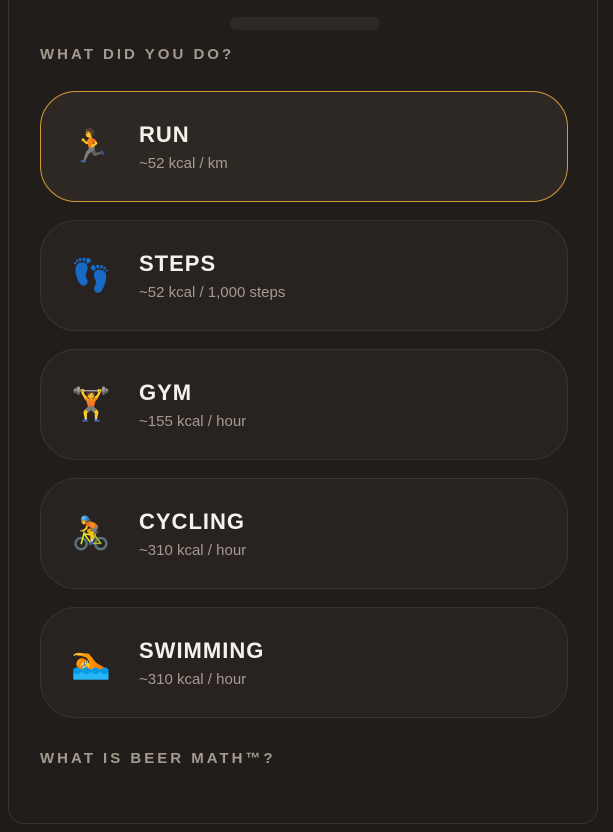  I want to click on swimmer-icon: 🏊, so click(91, 662).